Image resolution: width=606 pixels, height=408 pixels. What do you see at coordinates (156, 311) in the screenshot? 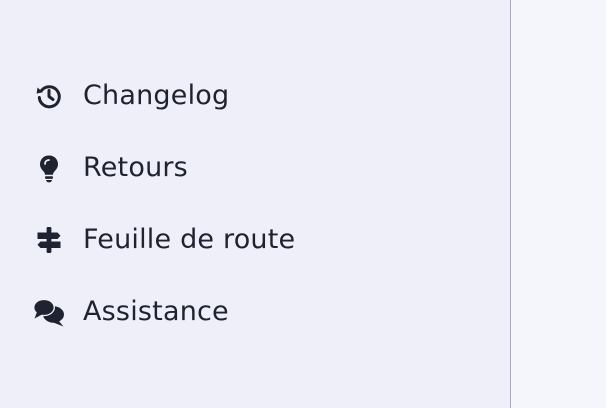
I see `menu-item-label: Assistance` at bounding box center [156, 311].